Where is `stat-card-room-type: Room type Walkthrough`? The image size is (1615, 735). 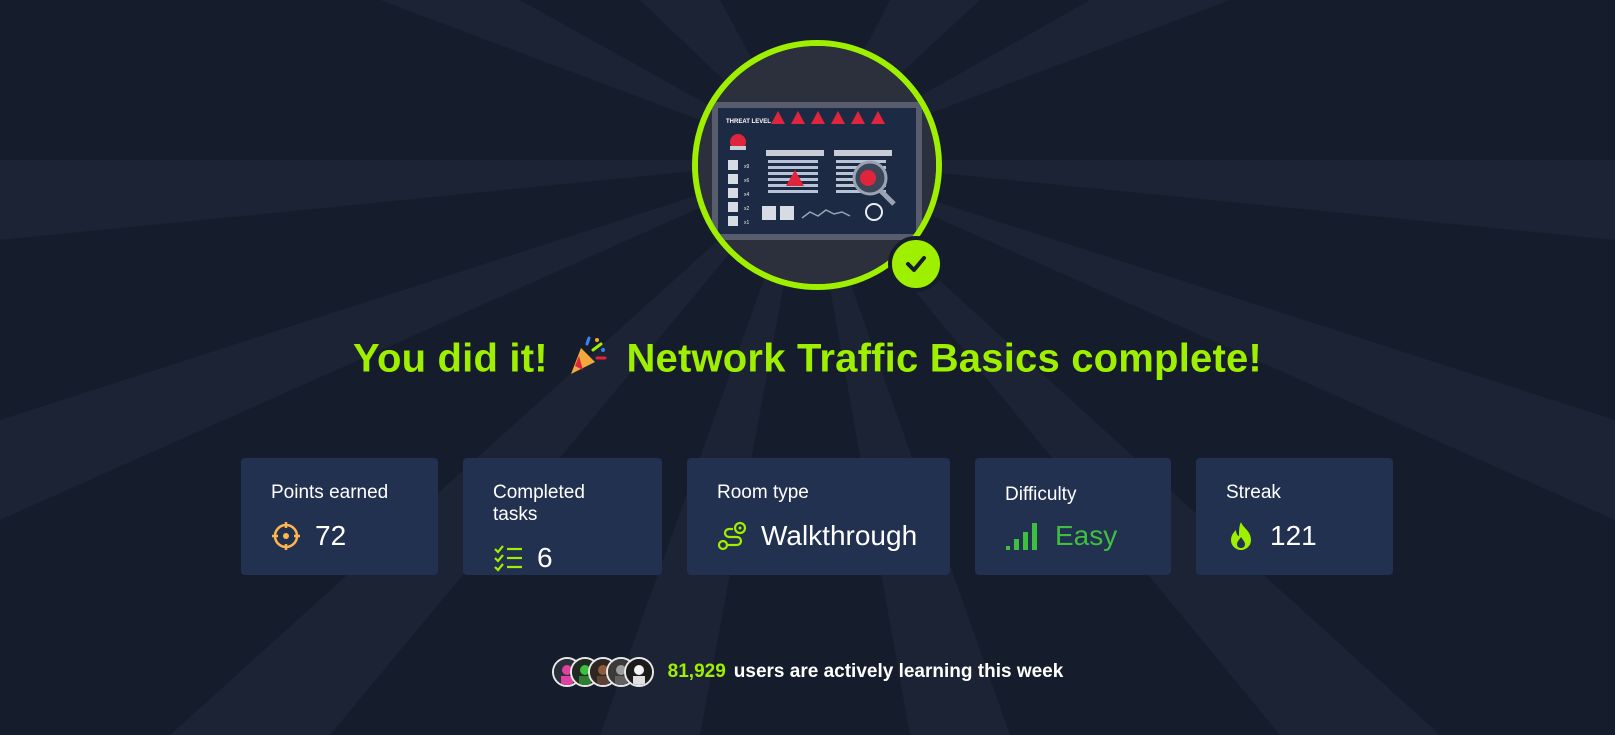 stat-card-room-type: Room type Walkthrough is located at coordinates (818, 516).